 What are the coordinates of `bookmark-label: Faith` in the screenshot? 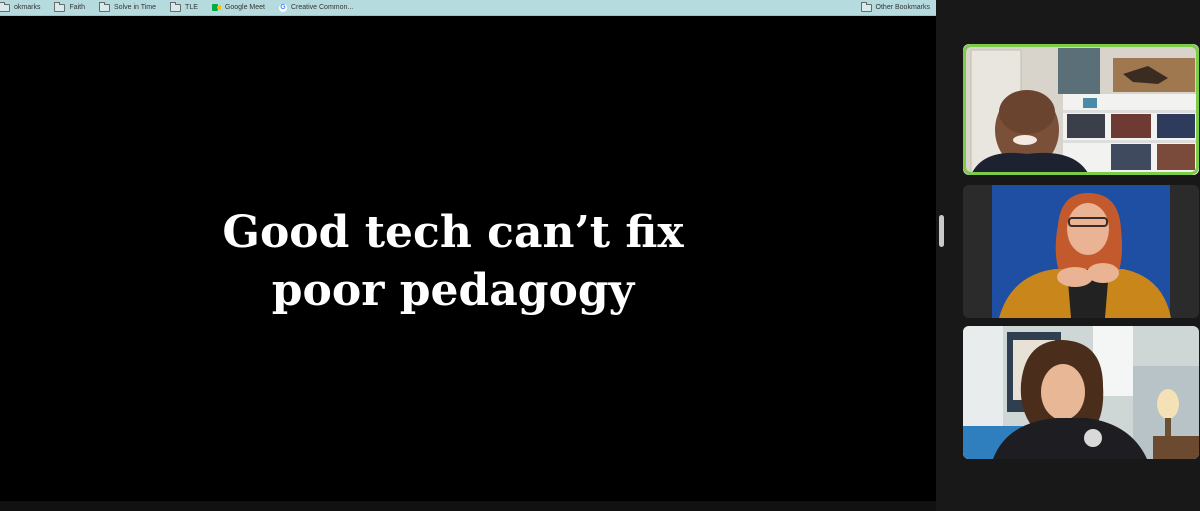 It's located at (77, 7).